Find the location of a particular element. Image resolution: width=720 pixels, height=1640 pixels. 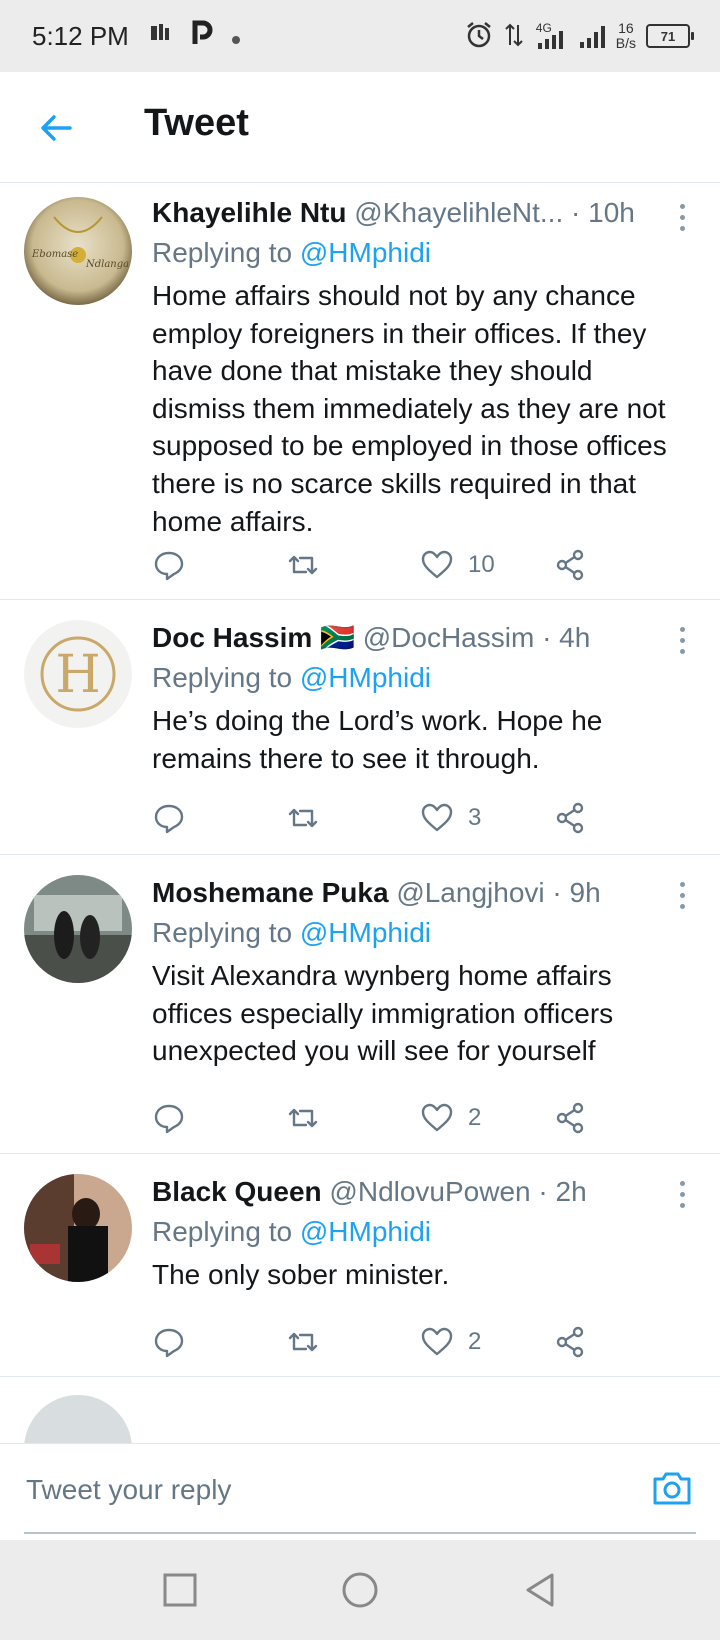

tweet-time: · 4h is located at coordinates (566, 637).